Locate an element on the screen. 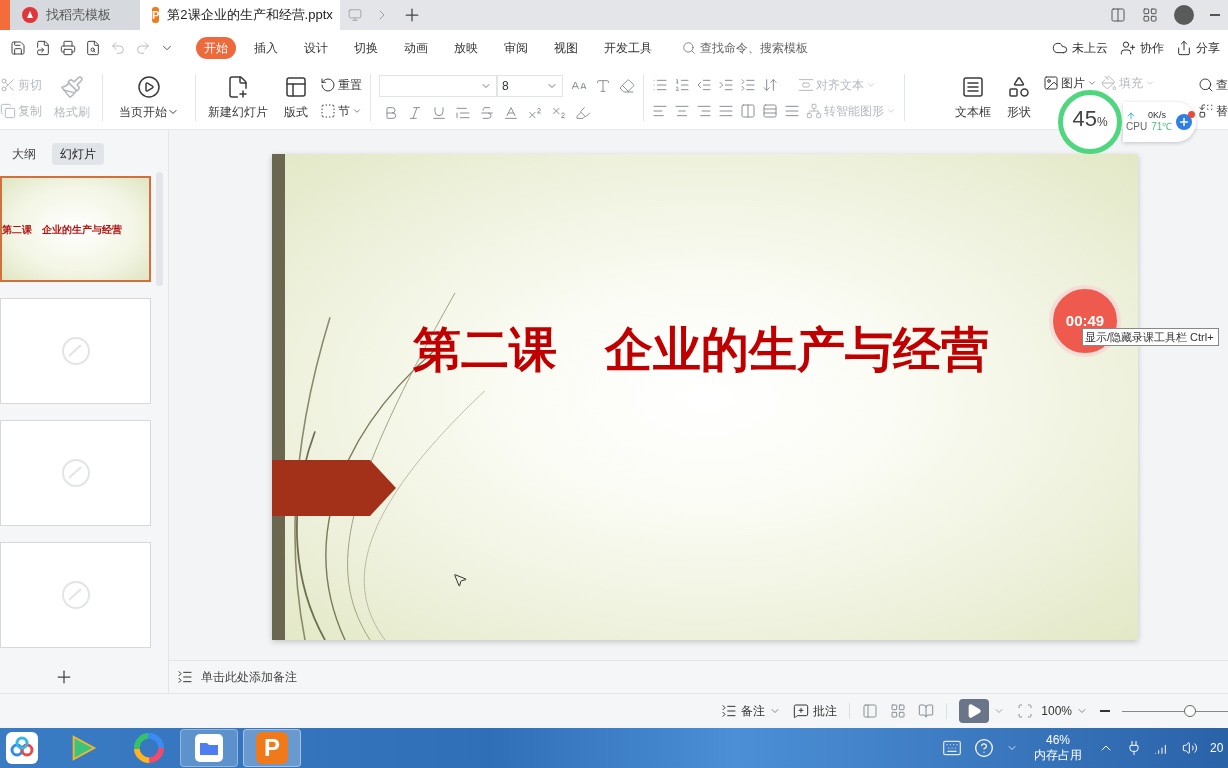 The height and width of the screenshot is (768, 1228). browser-app-icon is located at coordinates (149, 748).